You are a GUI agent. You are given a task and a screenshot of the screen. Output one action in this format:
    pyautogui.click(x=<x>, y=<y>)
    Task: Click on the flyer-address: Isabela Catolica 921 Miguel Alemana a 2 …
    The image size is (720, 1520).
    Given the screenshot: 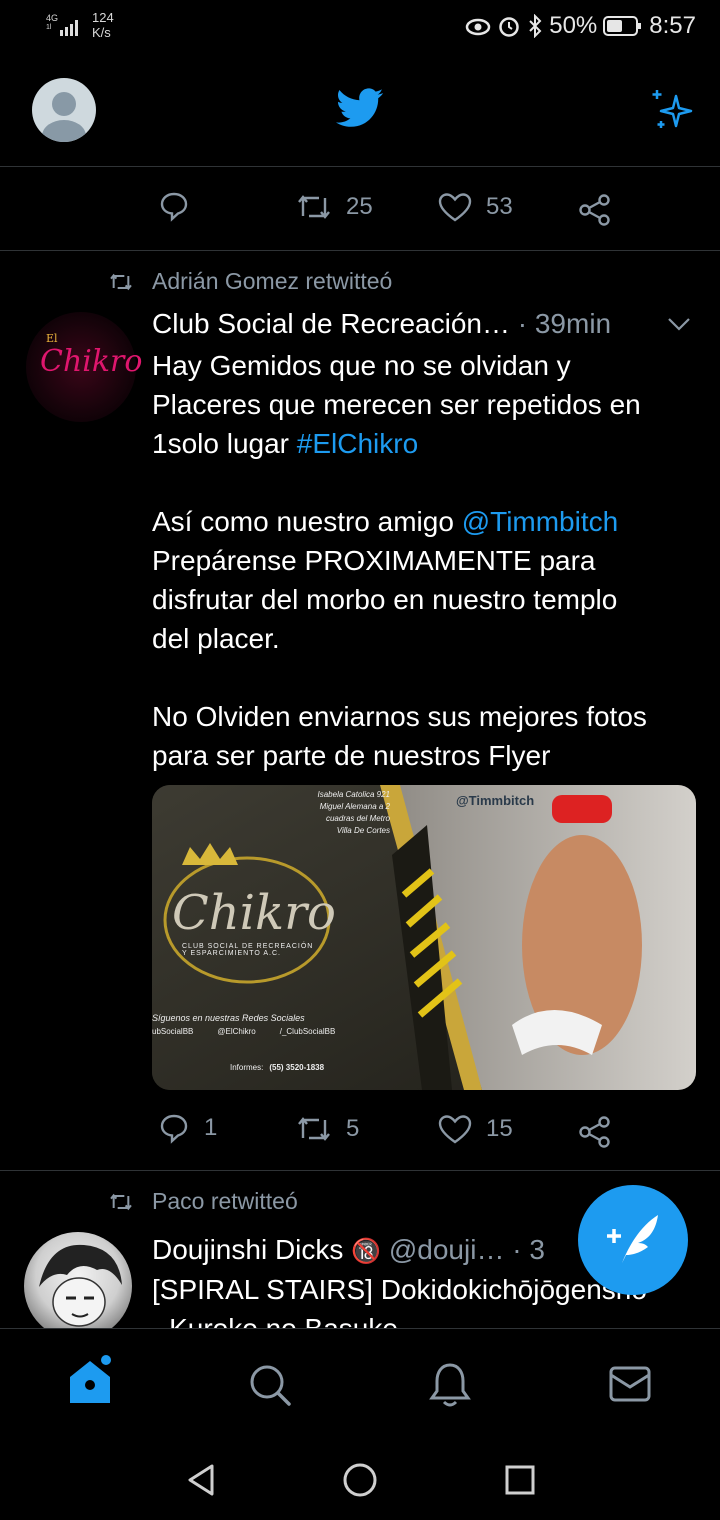 What is the action you would take?
    pyautogui.click(x=340, y=813)
    